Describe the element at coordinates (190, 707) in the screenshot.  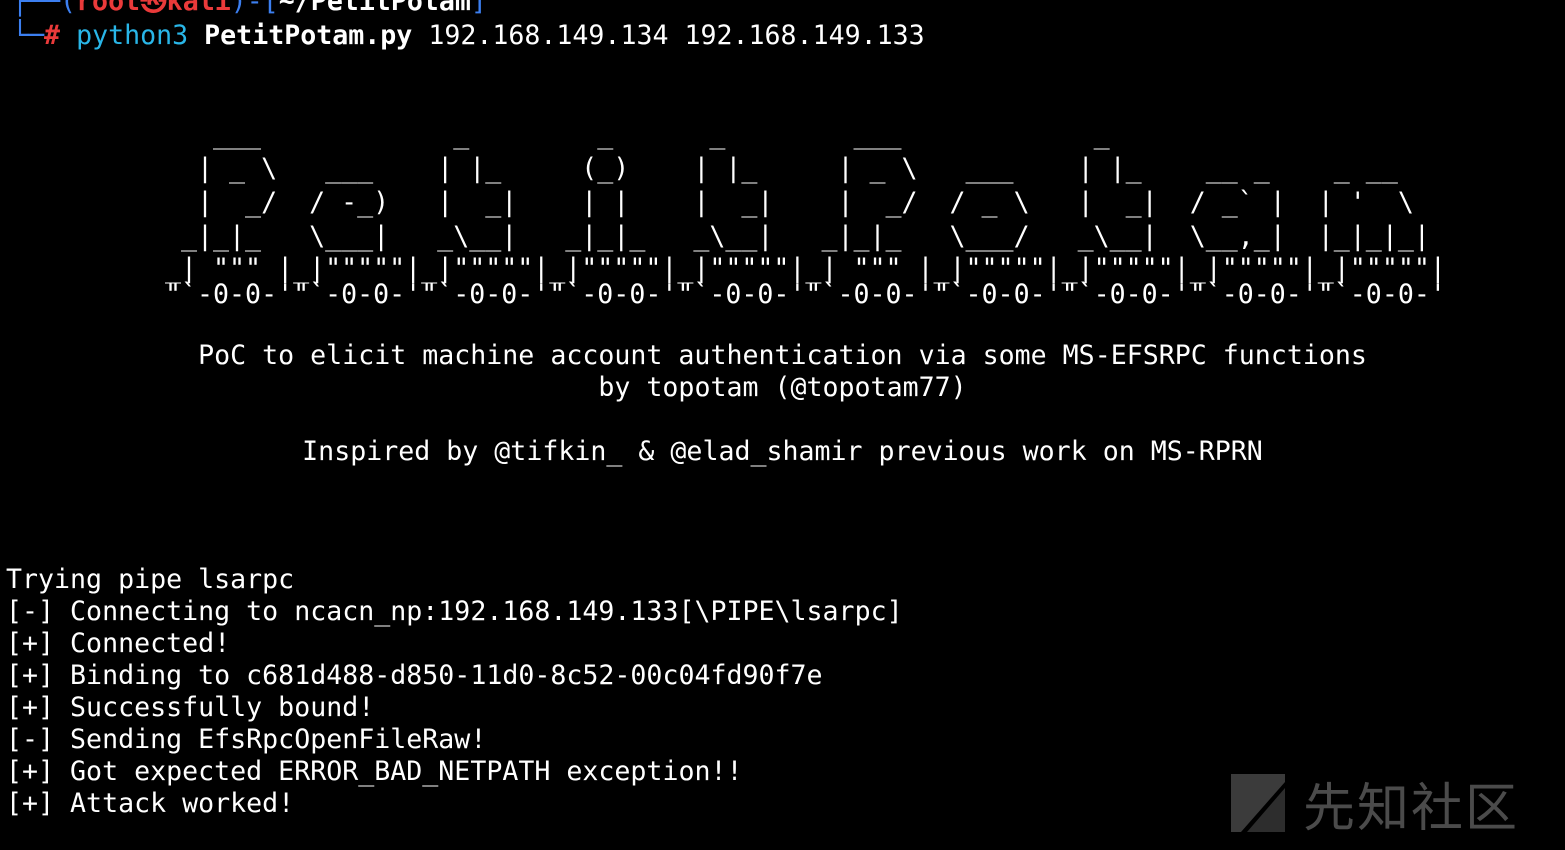
I see `output-line: [+] Successfully bound!` at that location.